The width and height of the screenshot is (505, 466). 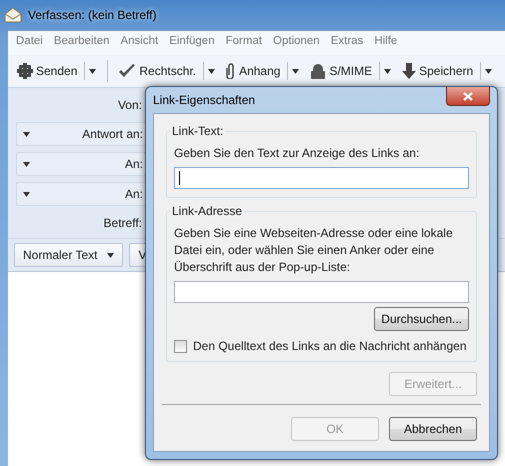 I want to click on toolbar-button: Senden, so click(x=47, y=71).